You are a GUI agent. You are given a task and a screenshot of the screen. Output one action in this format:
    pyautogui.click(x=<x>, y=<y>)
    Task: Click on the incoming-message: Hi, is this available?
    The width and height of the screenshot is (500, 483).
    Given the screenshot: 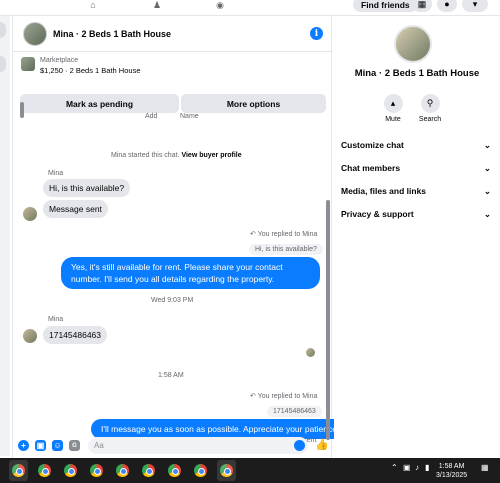 What is the action you would take?
    pyautogui.click(x=87, y=188)
    